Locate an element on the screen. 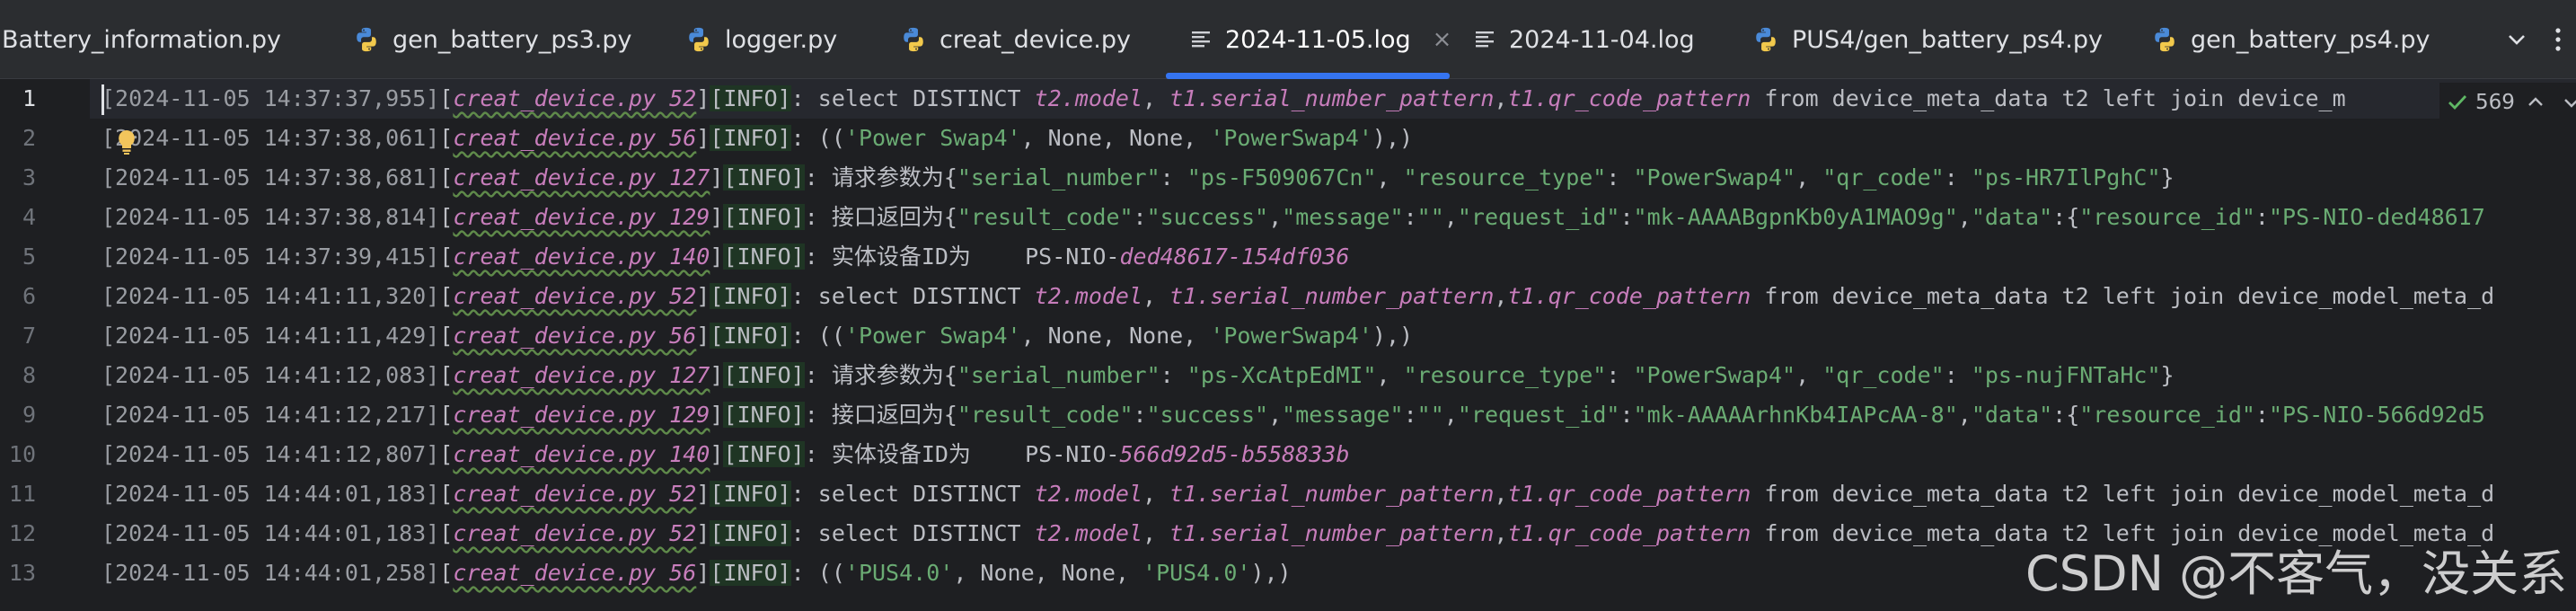  tab-battery-information: Battery_information.py is located at coordinates (141, 39).